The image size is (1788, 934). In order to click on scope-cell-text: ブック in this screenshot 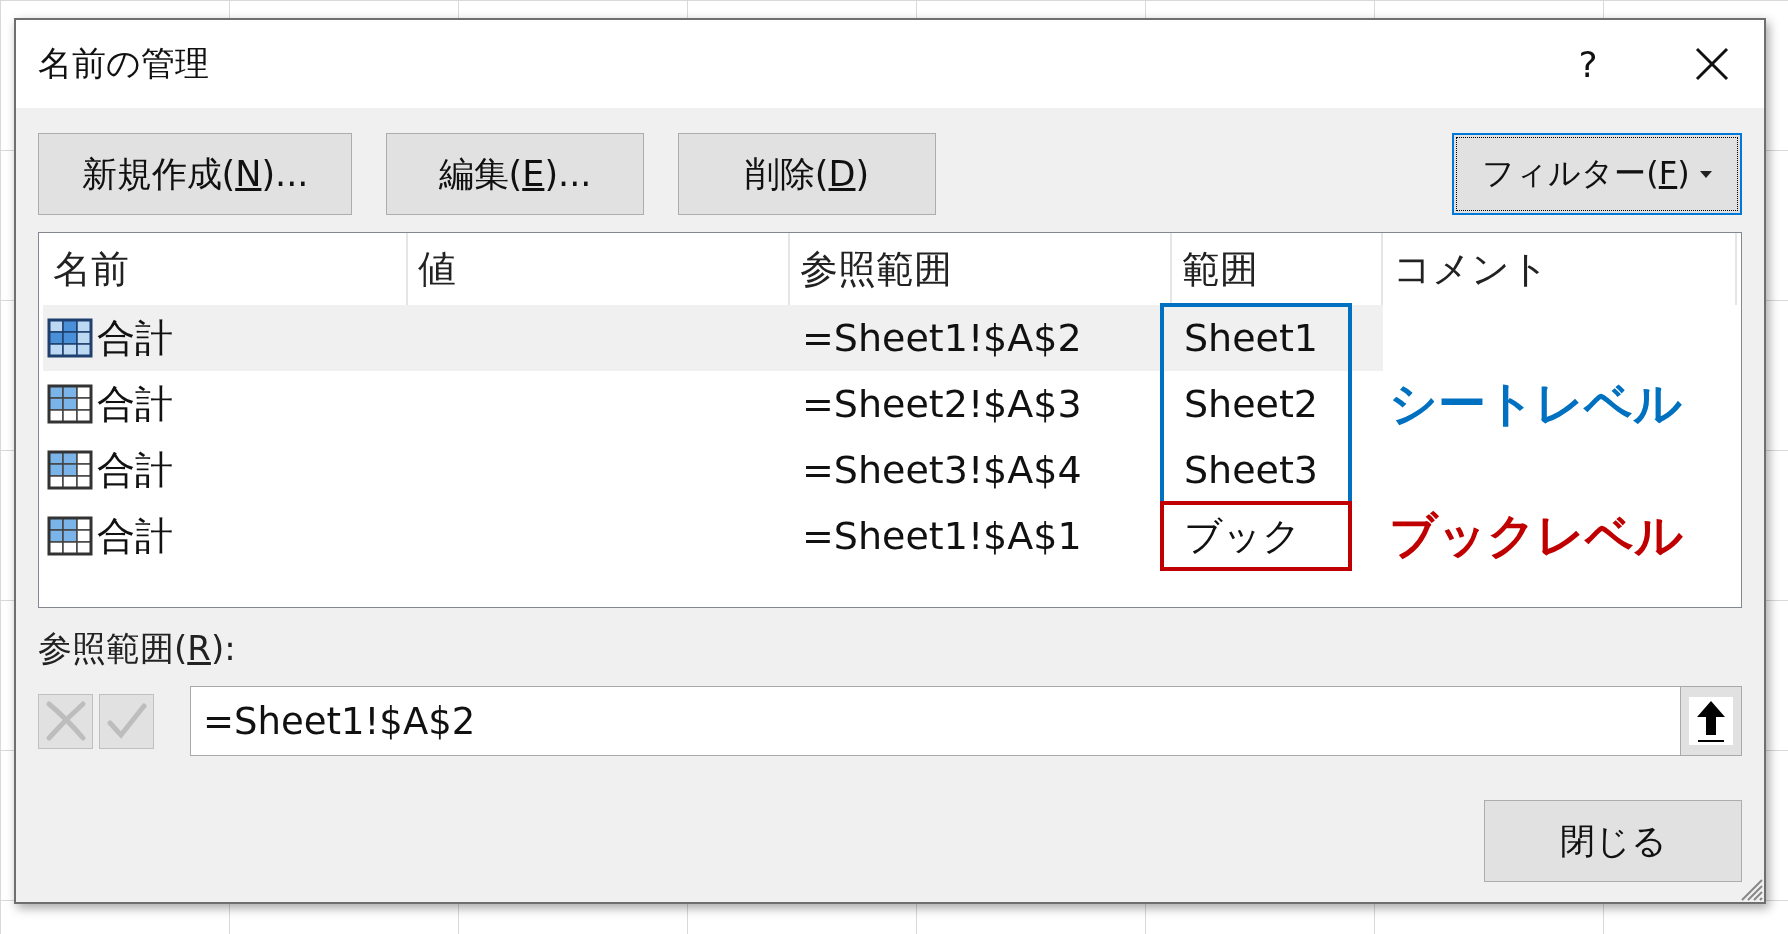, I will do `click(1242, 536)`.